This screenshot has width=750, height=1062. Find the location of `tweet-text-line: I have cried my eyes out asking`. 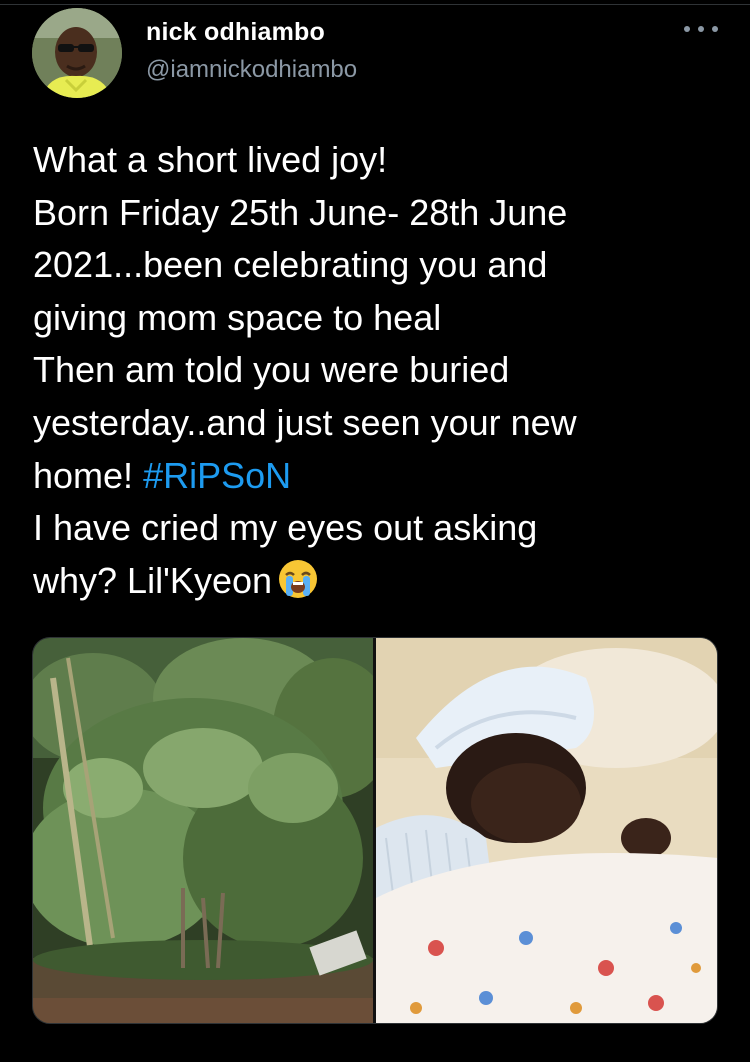

tweet-text-line: I have cried my eyes out asking is located at coordinates (285, 528).